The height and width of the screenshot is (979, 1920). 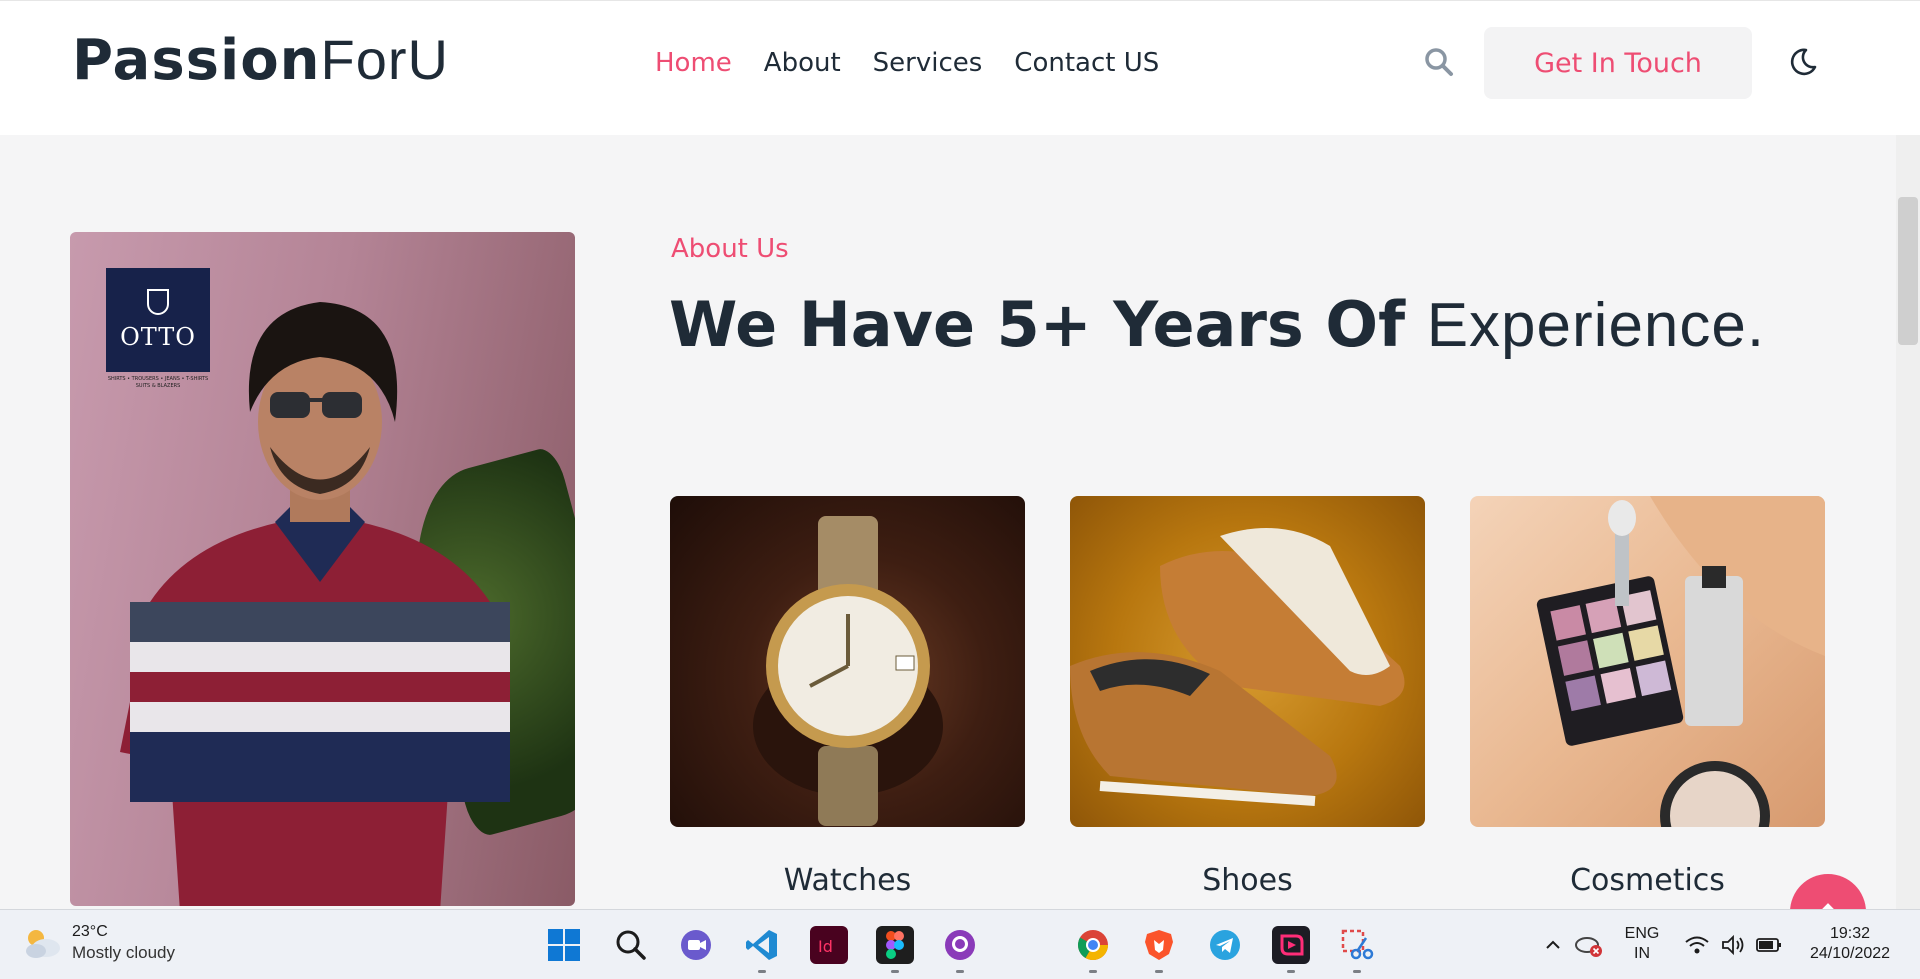 What do you see at coordinates (825, 946) in the screenshot?
I see `svg-text: Id` at bounding box center [825, 946].